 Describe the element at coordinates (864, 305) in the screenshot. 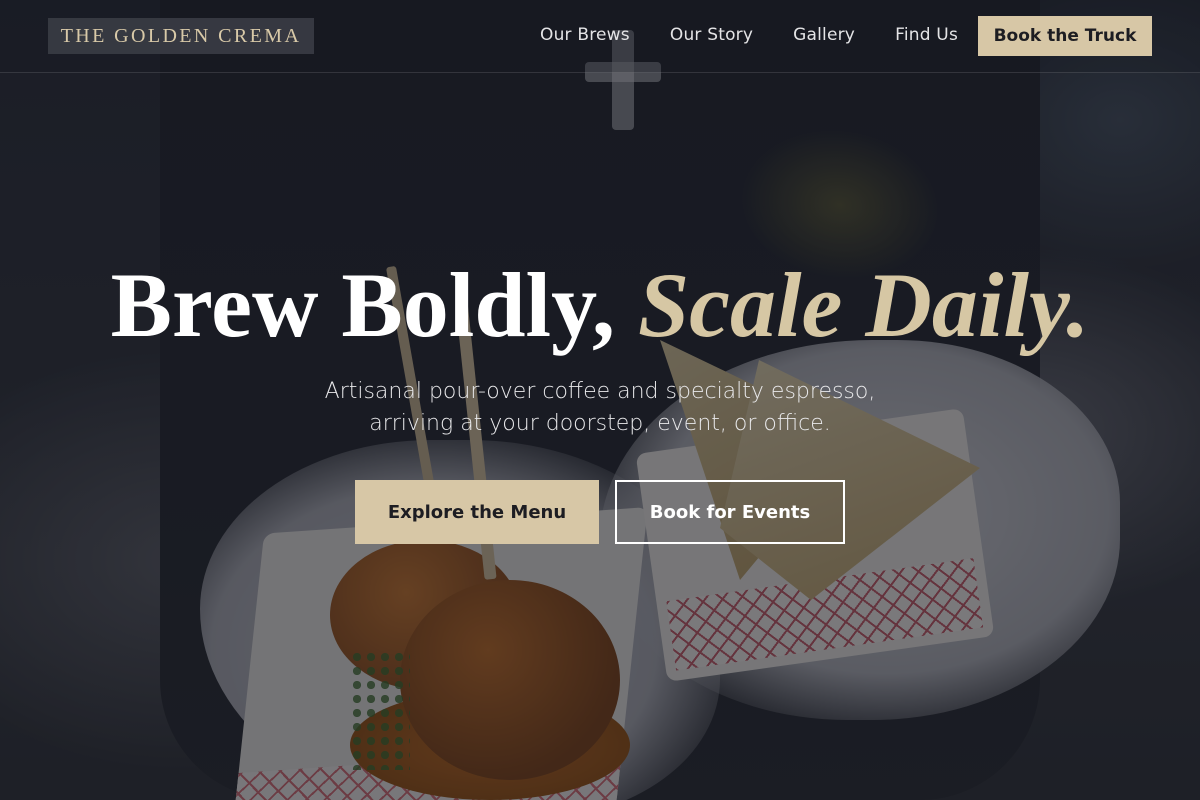

I see `headline-accent: Scale Daily.` at that location.